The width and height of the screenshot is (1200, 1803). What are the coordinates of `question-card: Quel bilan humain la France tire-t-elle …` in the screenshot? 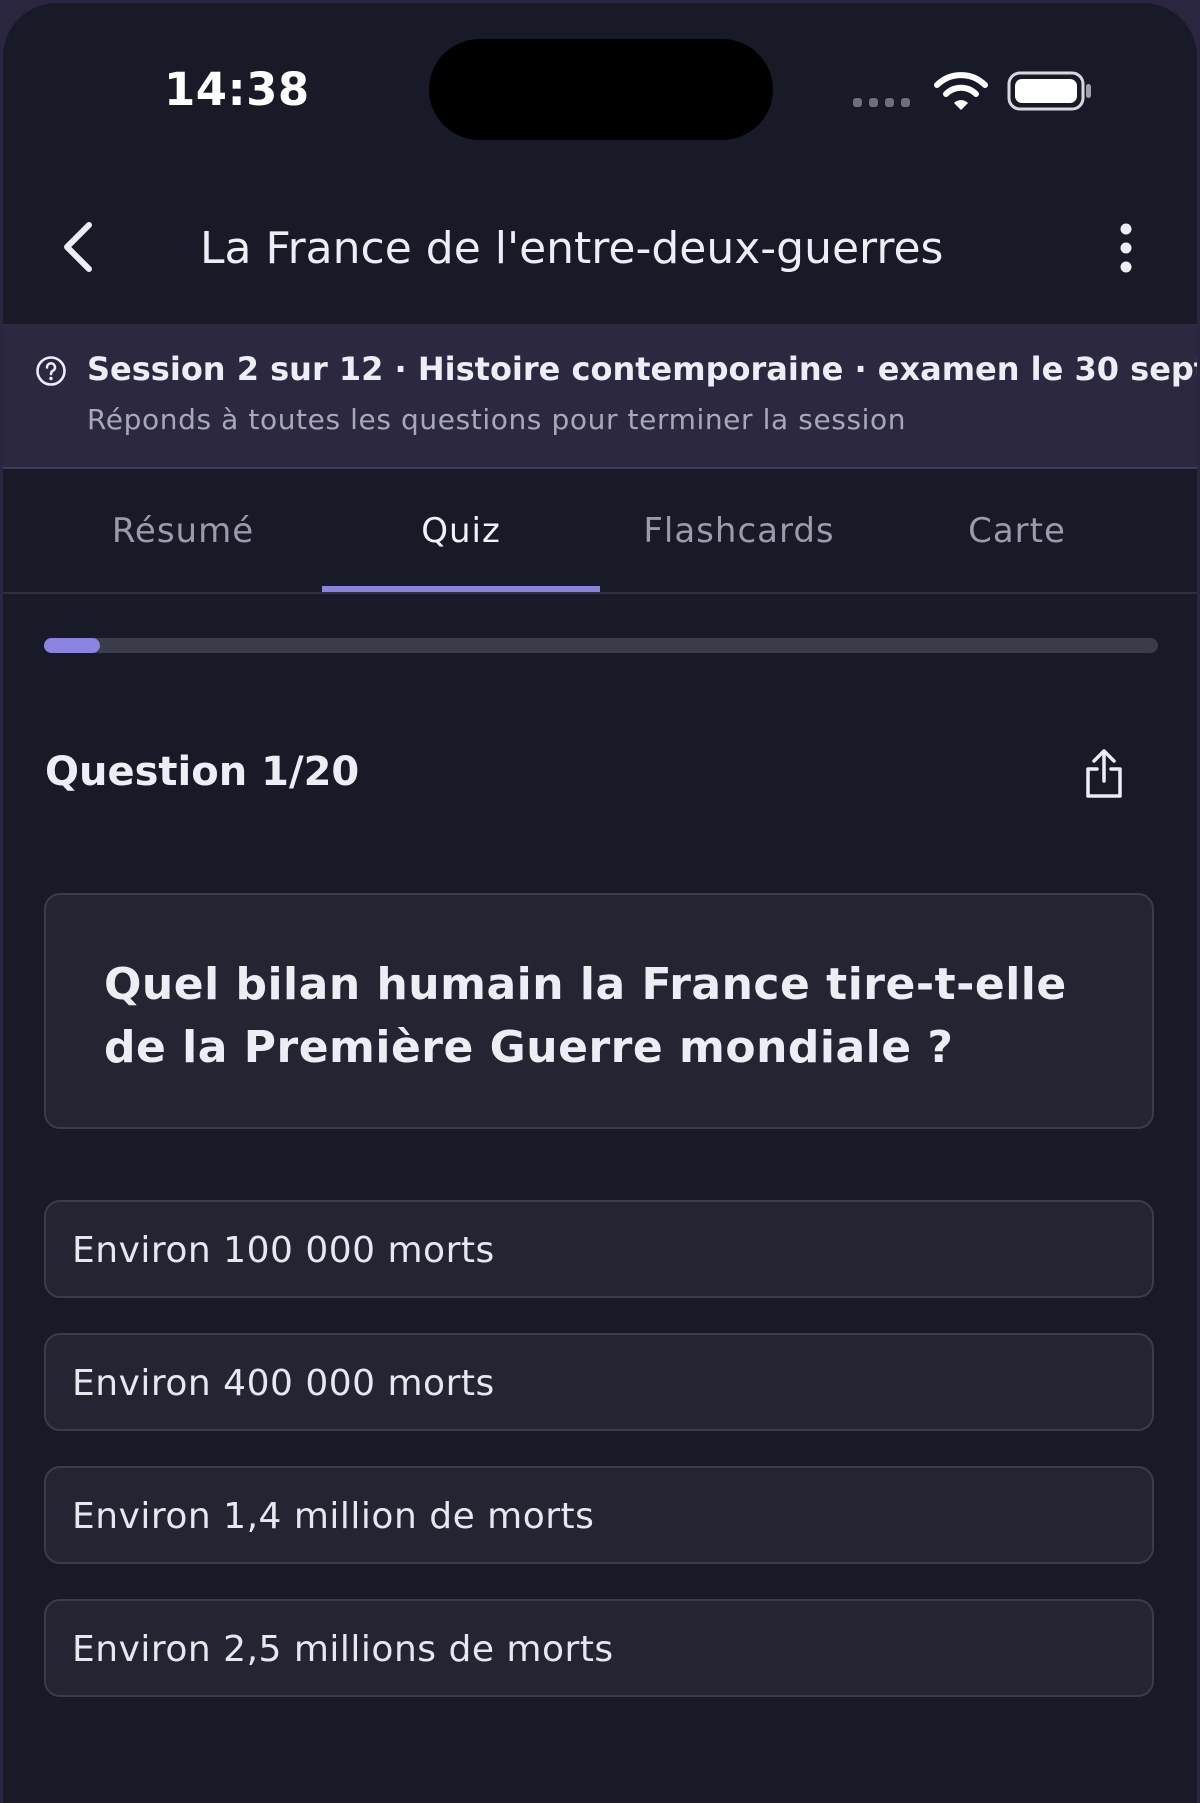 It's located at (599, 1011).